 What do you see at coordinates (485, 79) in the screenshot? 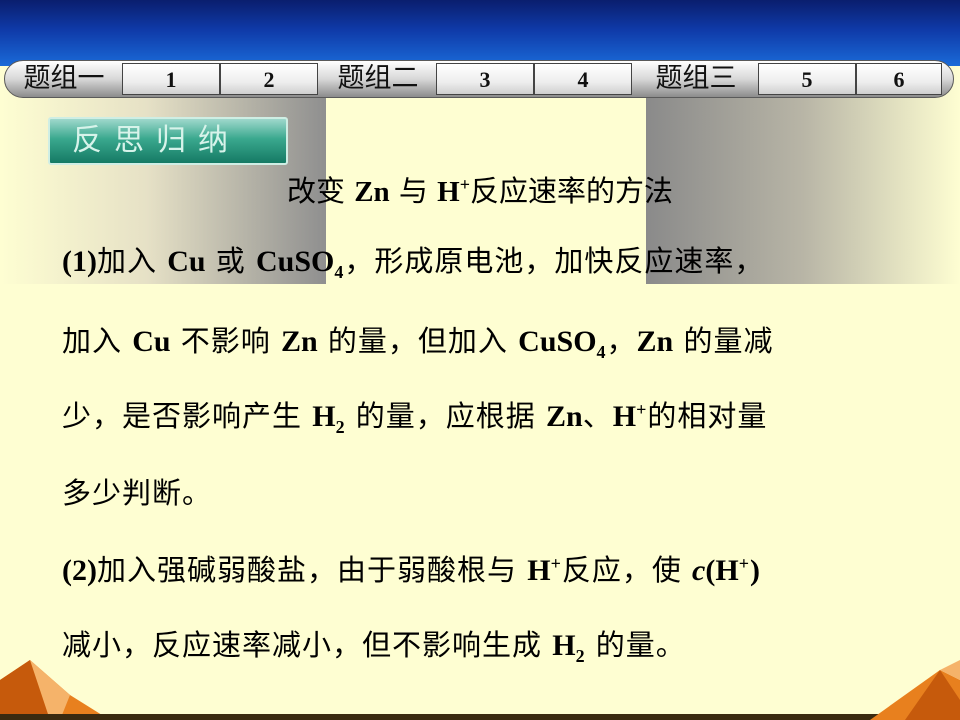
I see `nav-item-3: 3` at bounding box center [485, 79].